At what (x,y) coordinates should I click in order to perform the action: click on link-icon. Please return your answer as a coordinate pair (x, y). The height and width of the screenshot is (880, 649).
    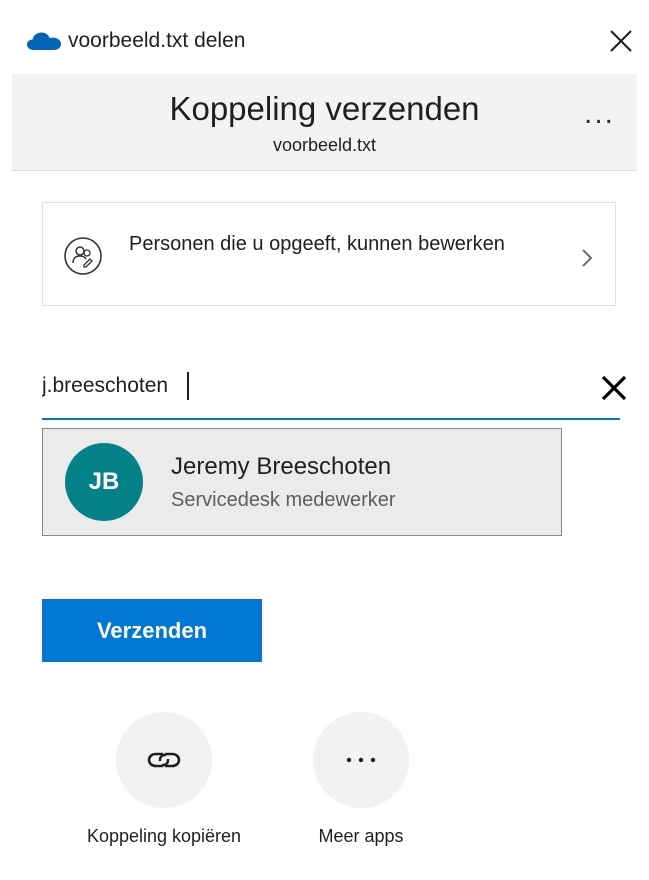
    Looking at the image, I should click on (164, 760).